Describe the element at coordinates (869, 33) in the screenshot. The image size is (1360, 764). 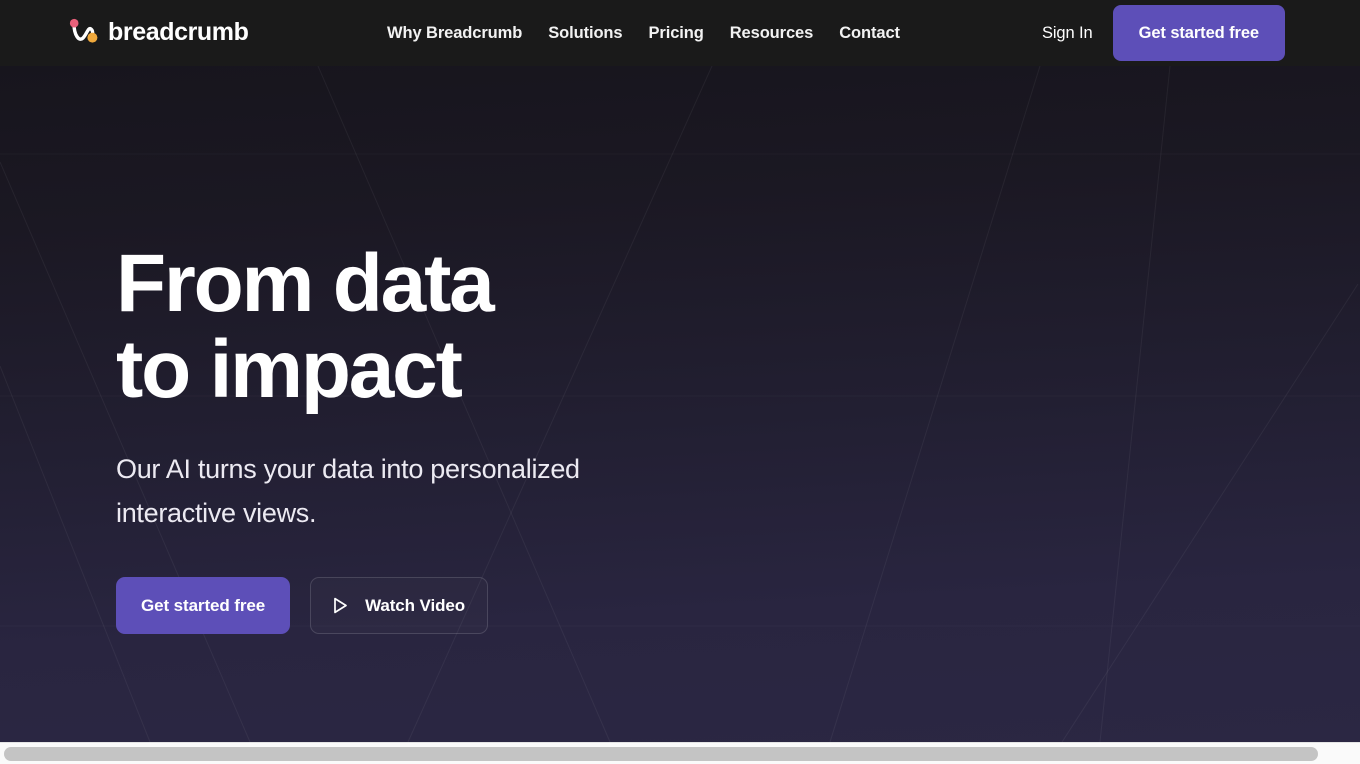
I see `nav-item-contact: Contact` at that location.